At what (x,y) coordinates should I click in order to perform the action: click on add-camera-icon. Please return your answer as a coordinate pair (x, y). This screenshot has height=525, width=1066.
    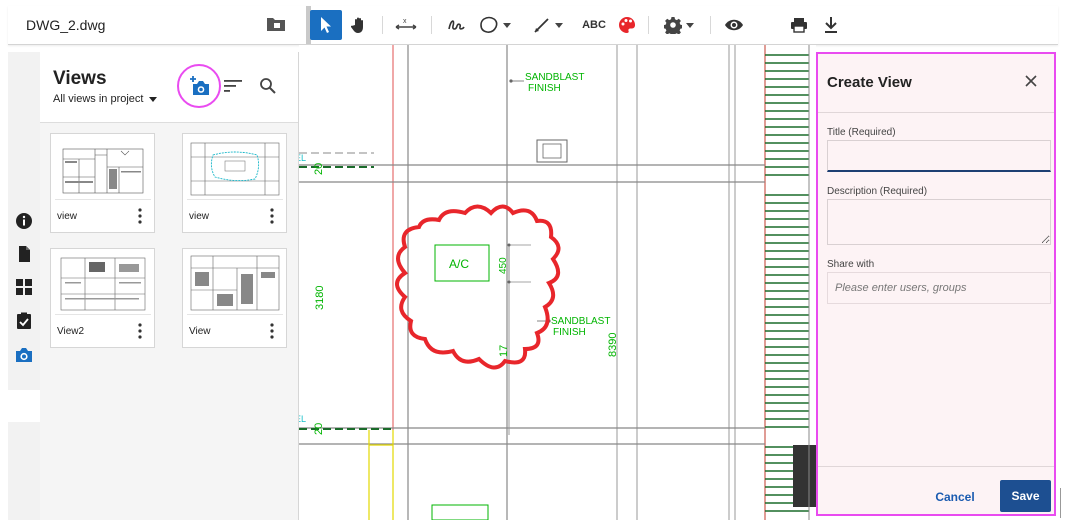
    Looking at the image, I should click on (199, 85).